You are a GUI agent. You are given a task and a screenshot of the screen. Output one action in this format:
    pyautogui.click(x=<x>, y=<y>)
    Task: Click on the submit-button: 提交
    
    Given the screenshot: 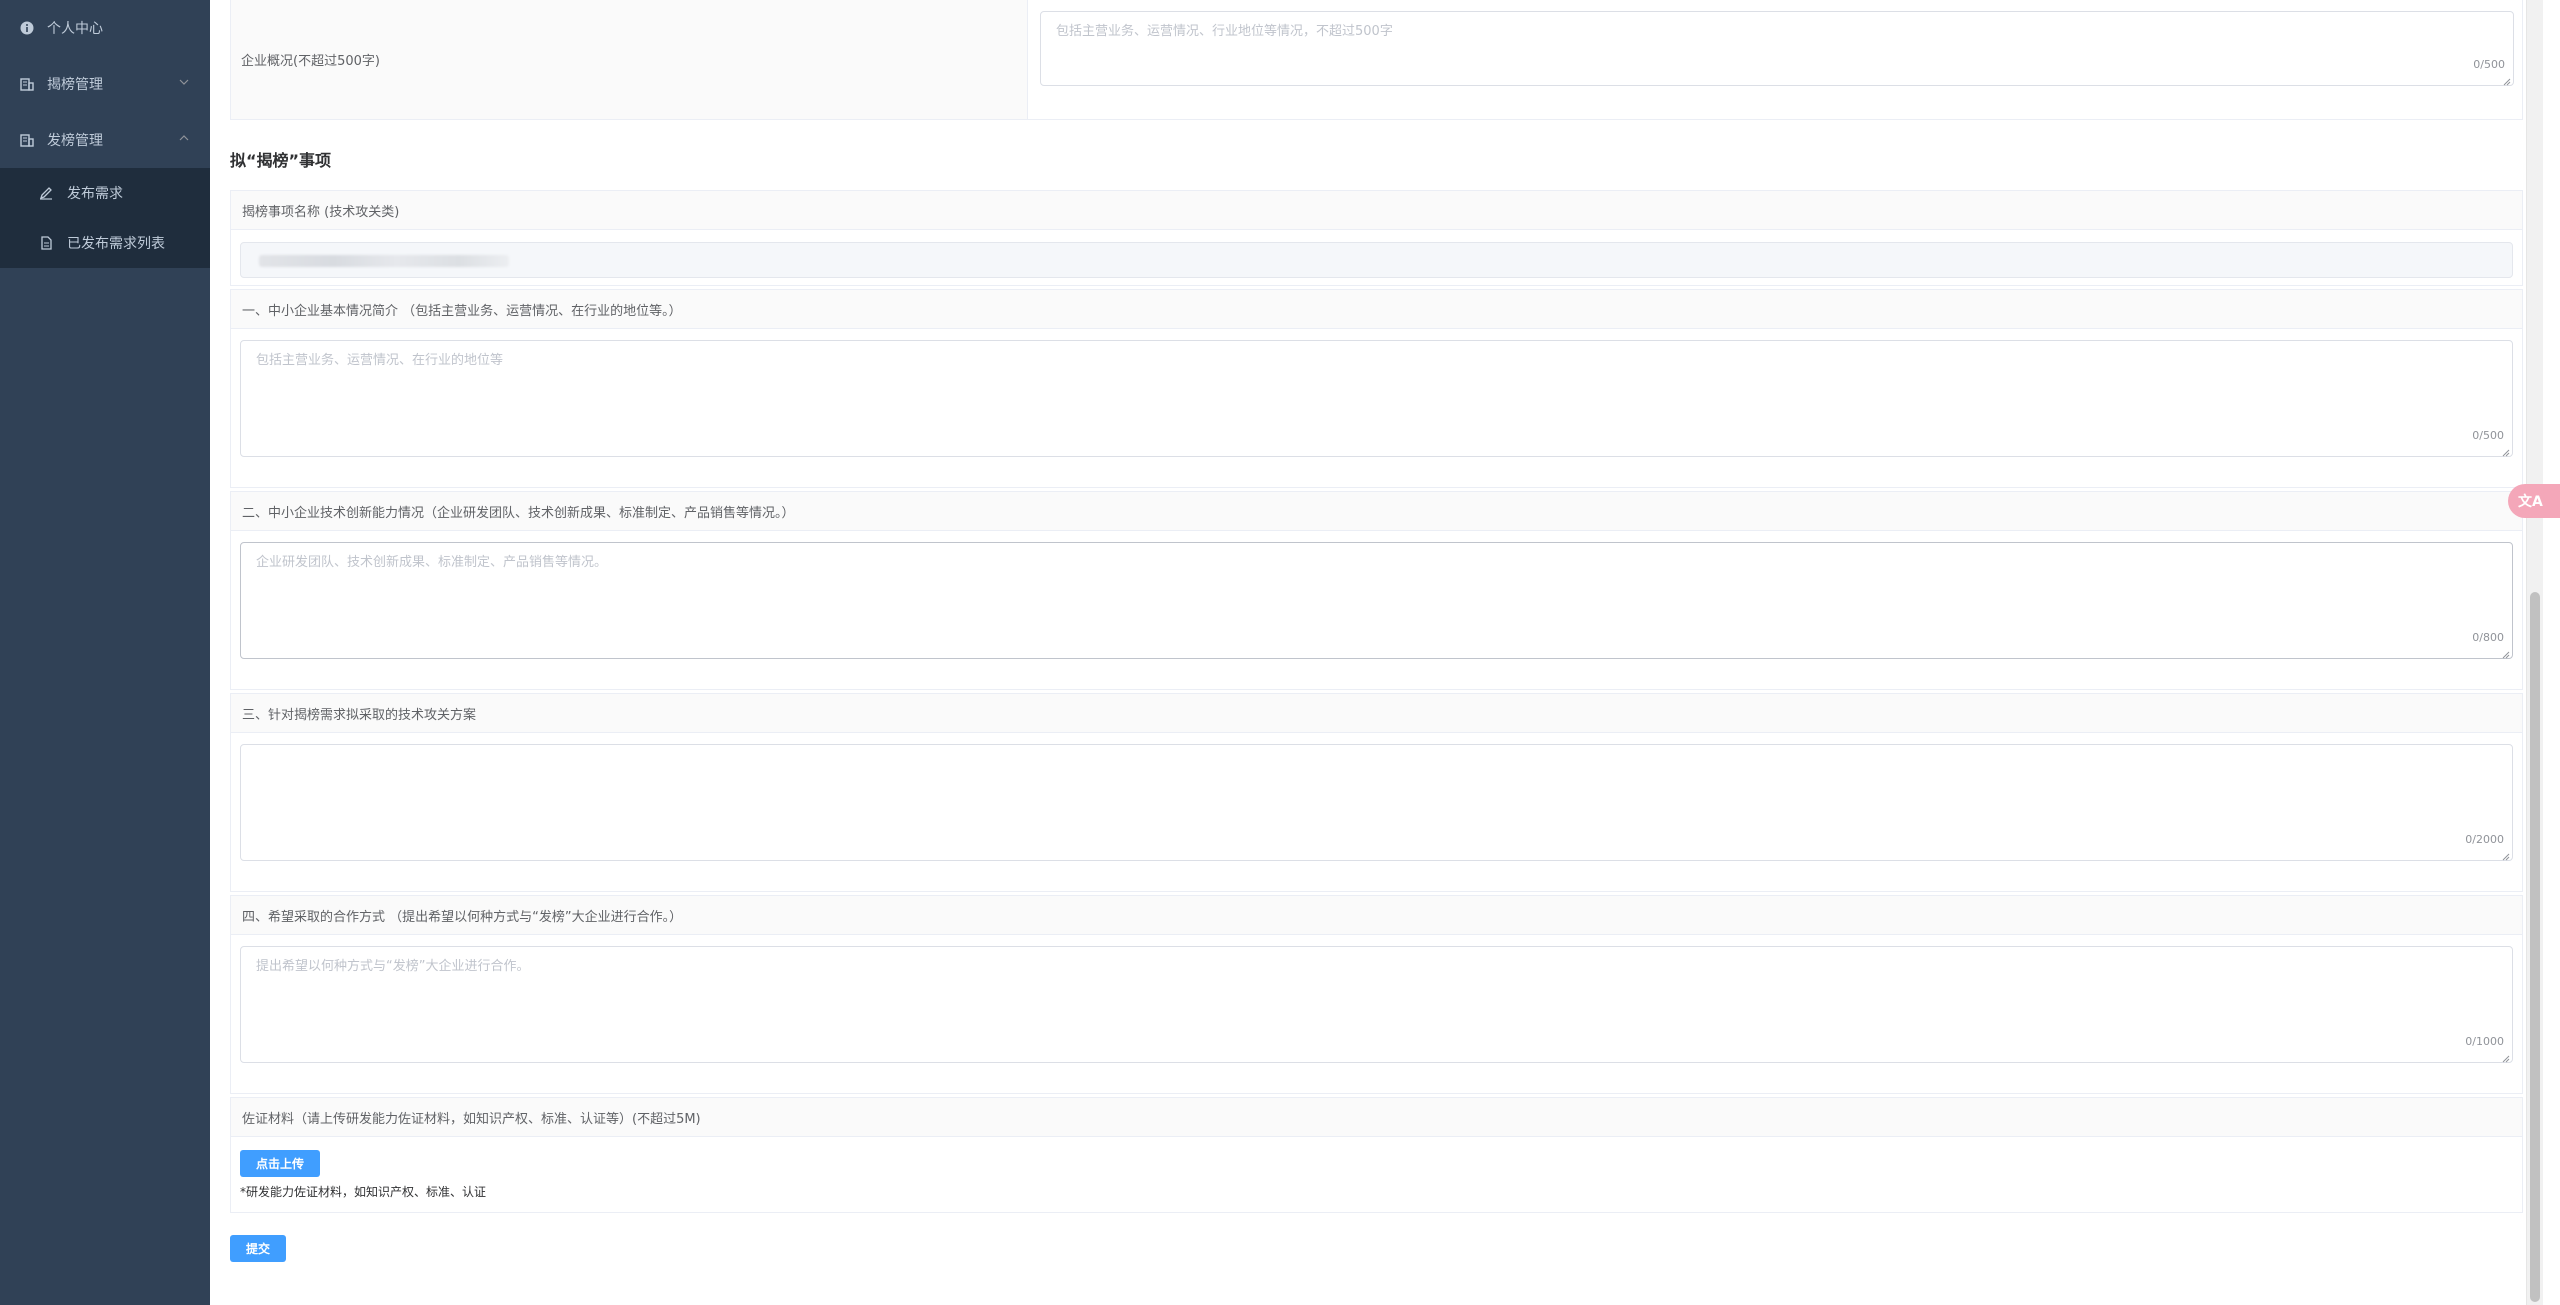 What is the action you would take?
    pyautogui.click(x=258, y=1248)
    